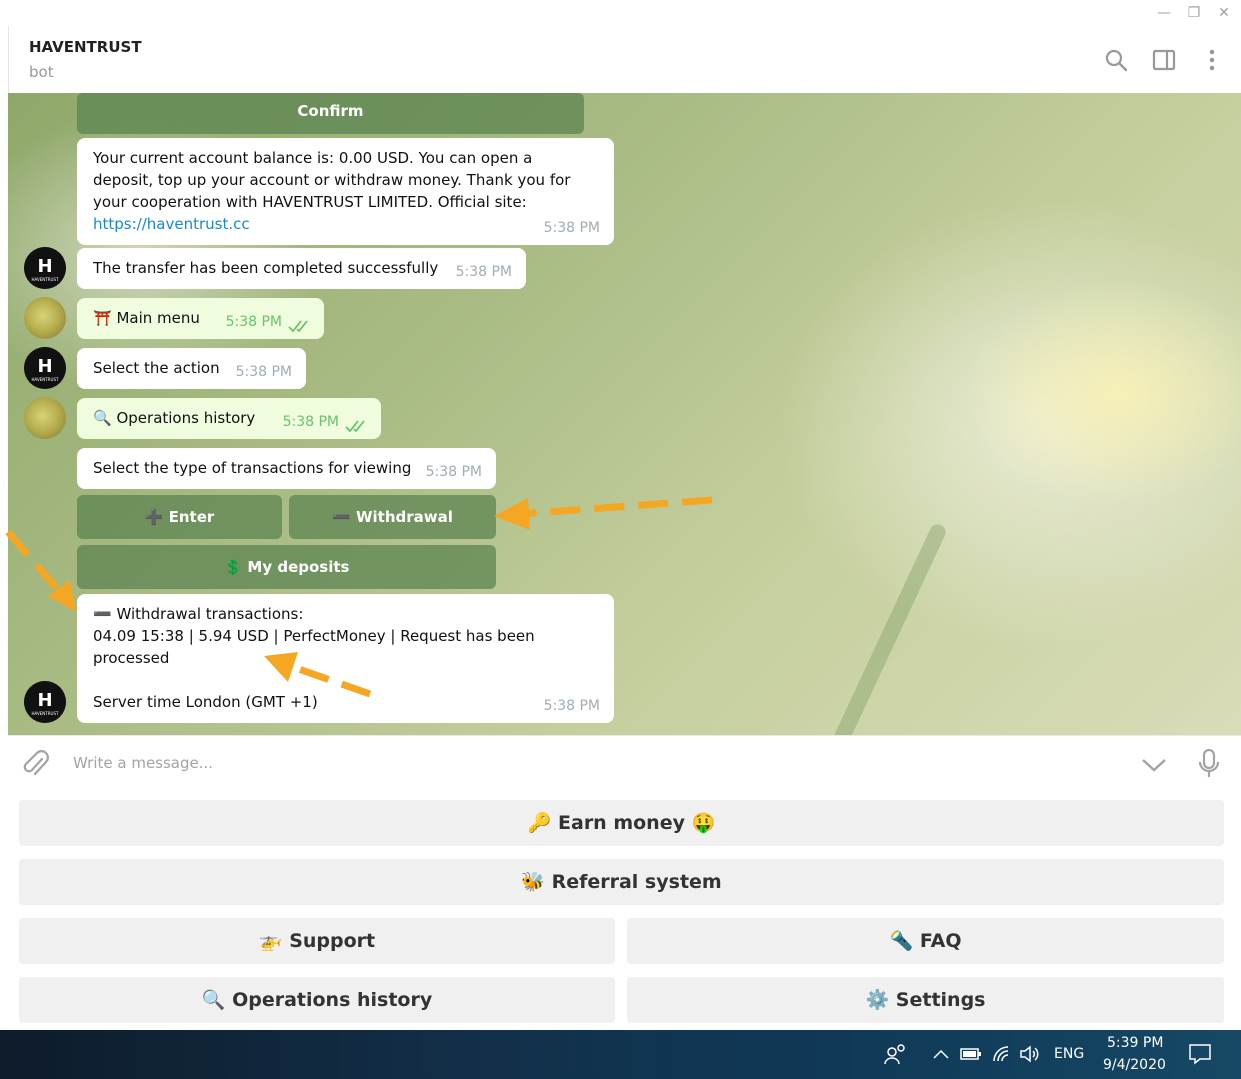 The height and width of the screenshot is (1079, 1241). What do you see at coordinates (171, 224) in the screenshot?
I see `official-site-link: https://haventrust.cc` at bounding box center [171, 224].